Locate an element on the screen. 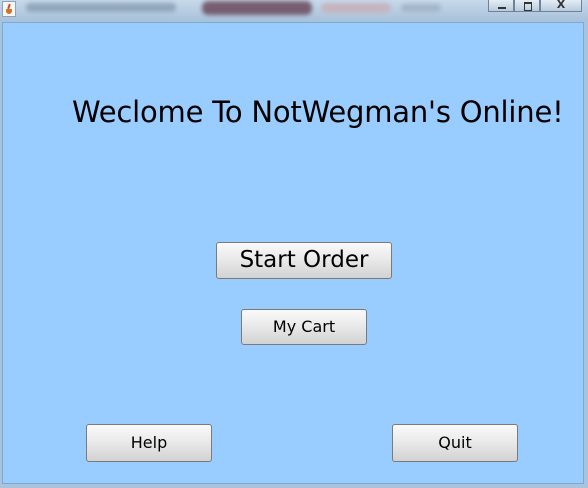 This screenshot has width=588, height=488. welcome-heading: Weclome To NotWegman's Online! is located at coordinates (318, 112).